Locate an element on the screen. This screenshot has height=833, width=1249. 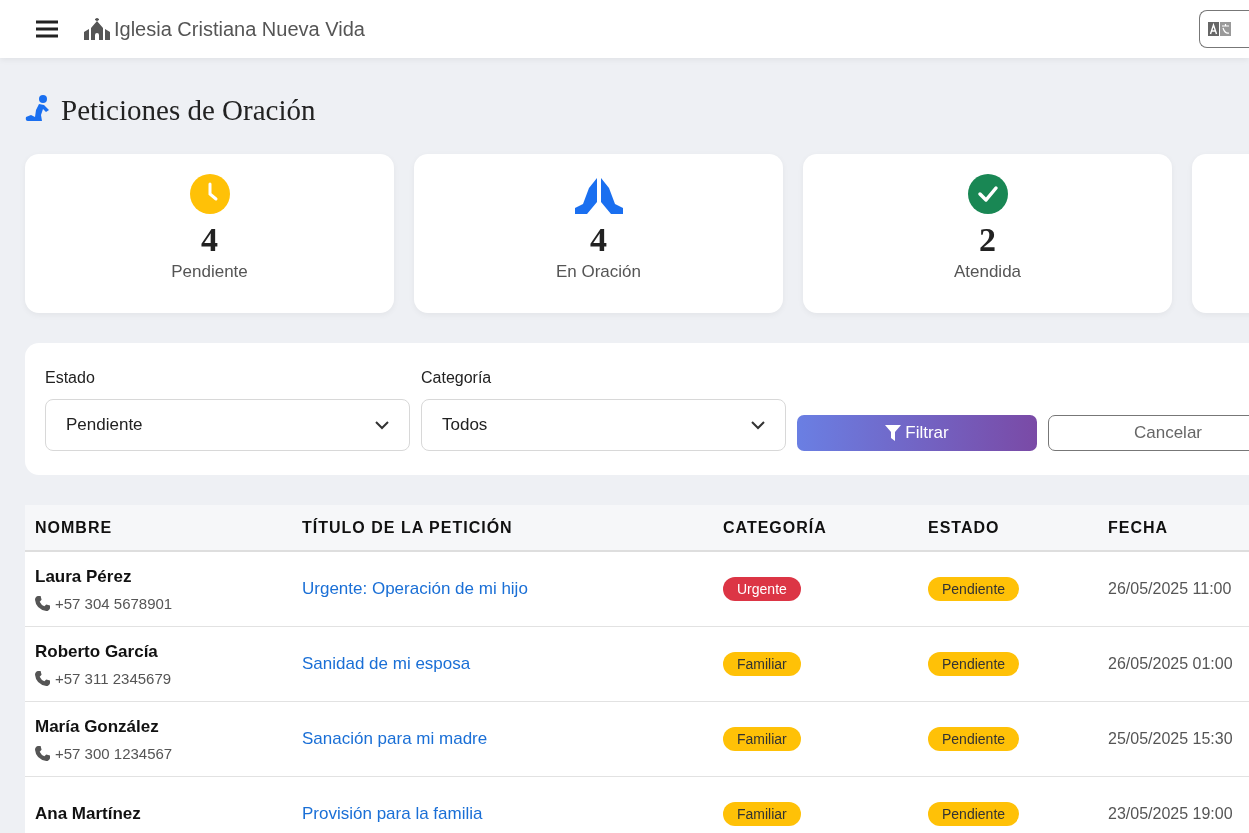
phone-number: +57 304 5678901 is located at coordinates (114, 603).